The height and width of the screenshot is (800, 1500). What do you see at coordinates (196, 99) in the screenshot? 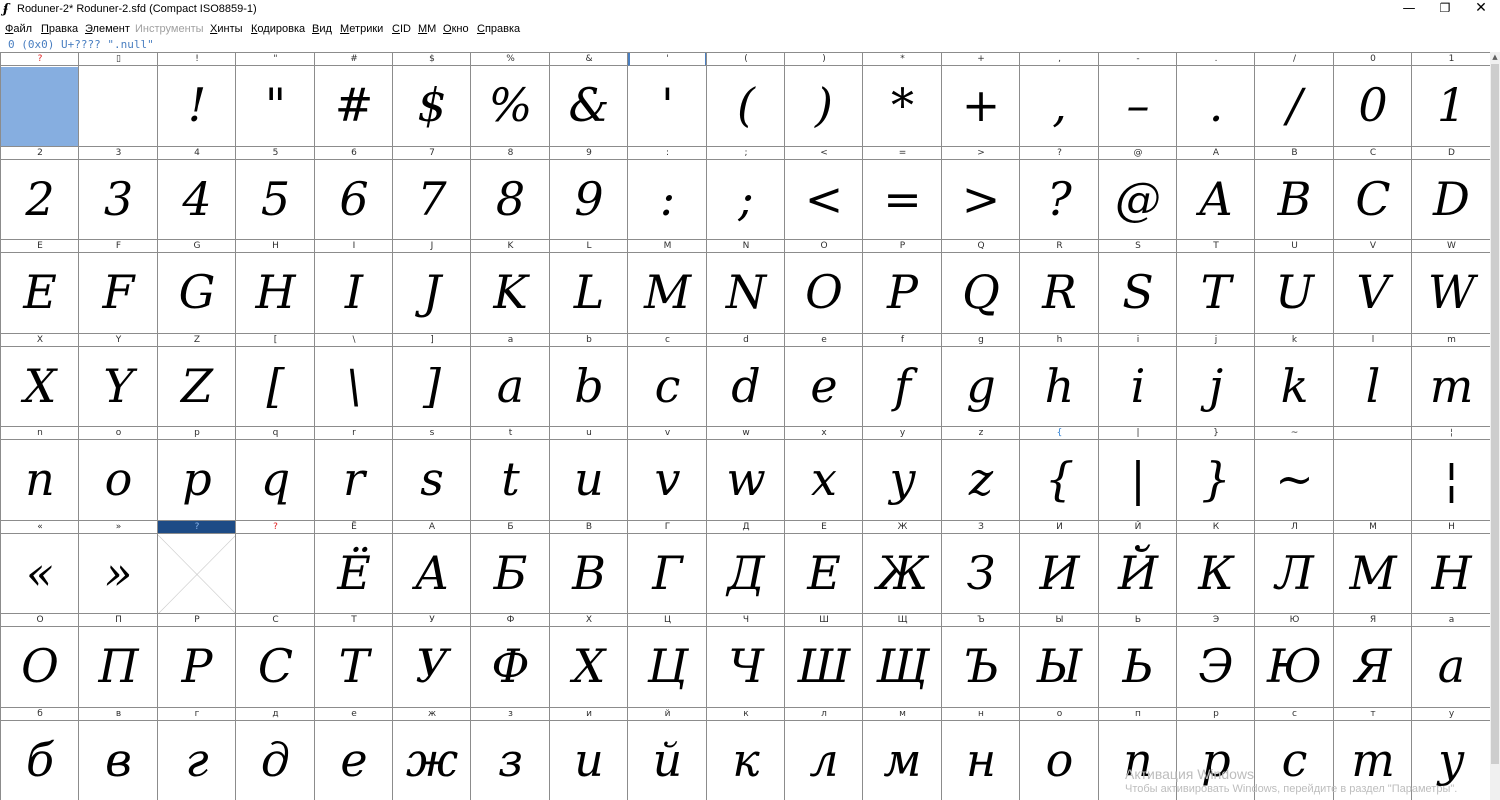
I see `glyph-cell: !!` at bounding box center [196, 99].